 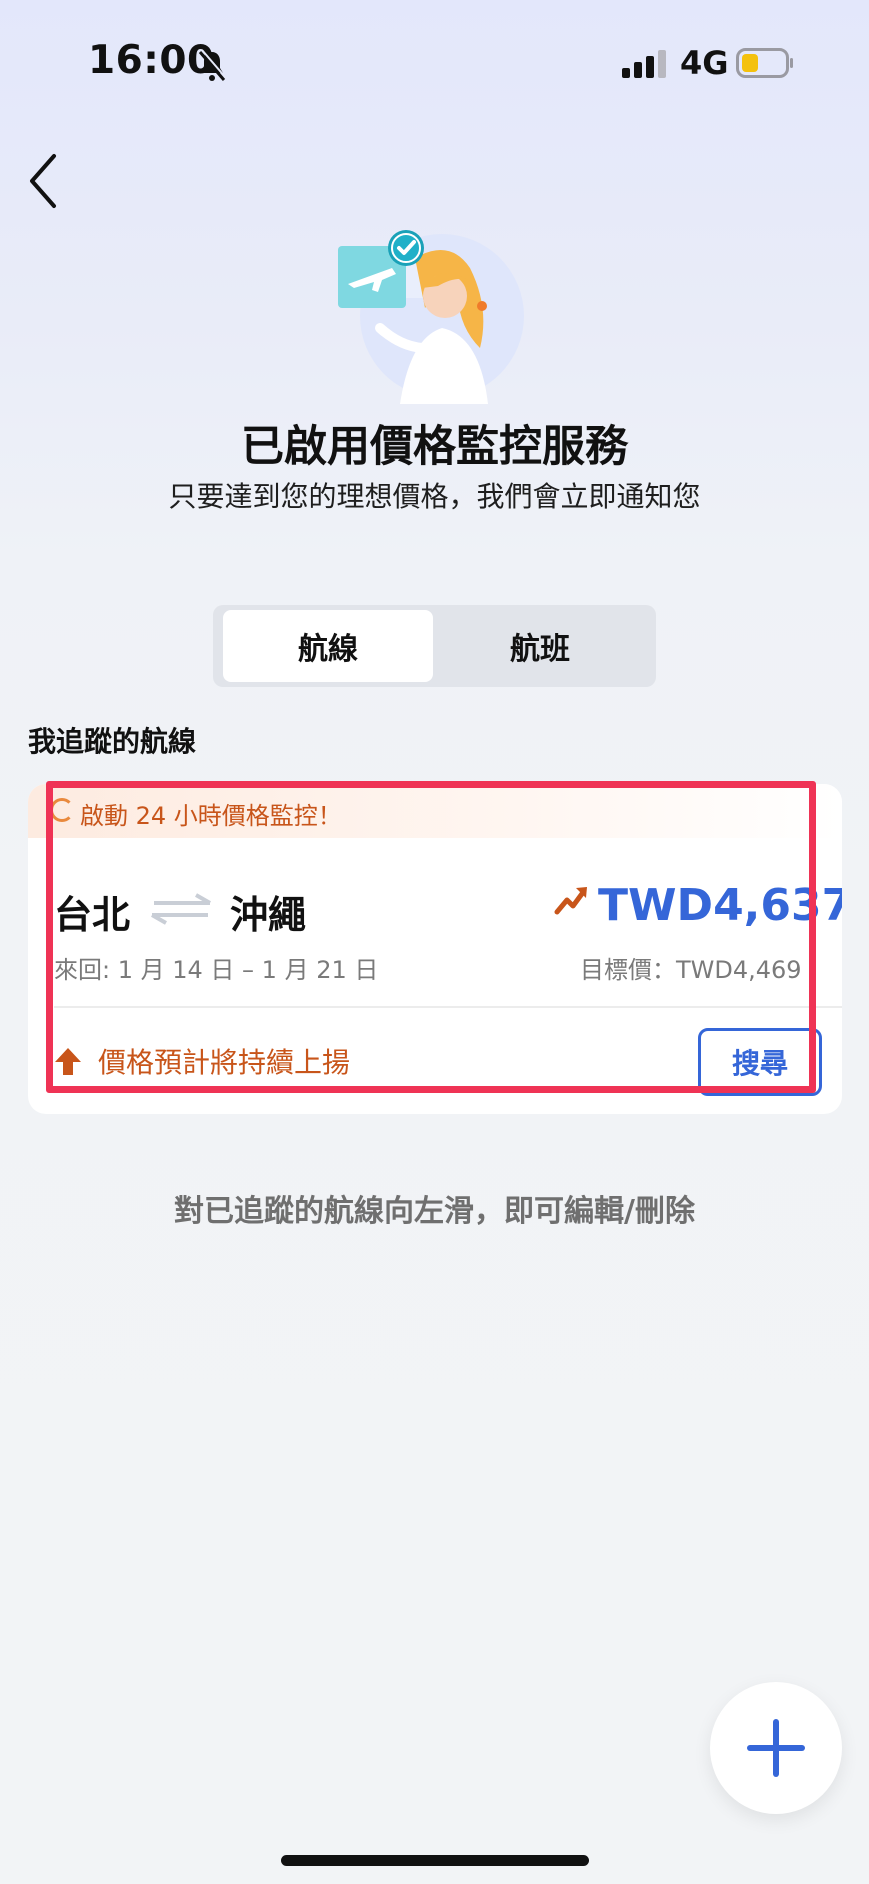 What do you see at coordinates (181, 909) in the screenshot?
I see `swap-arrows-icon` at bounding box center [181, 909].